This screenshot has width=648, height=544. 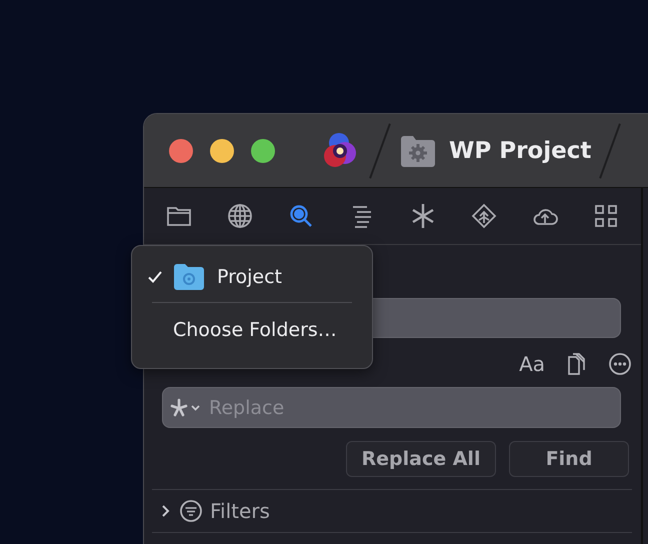 I want to click on find-button: Find, so click(x=569, y=459).